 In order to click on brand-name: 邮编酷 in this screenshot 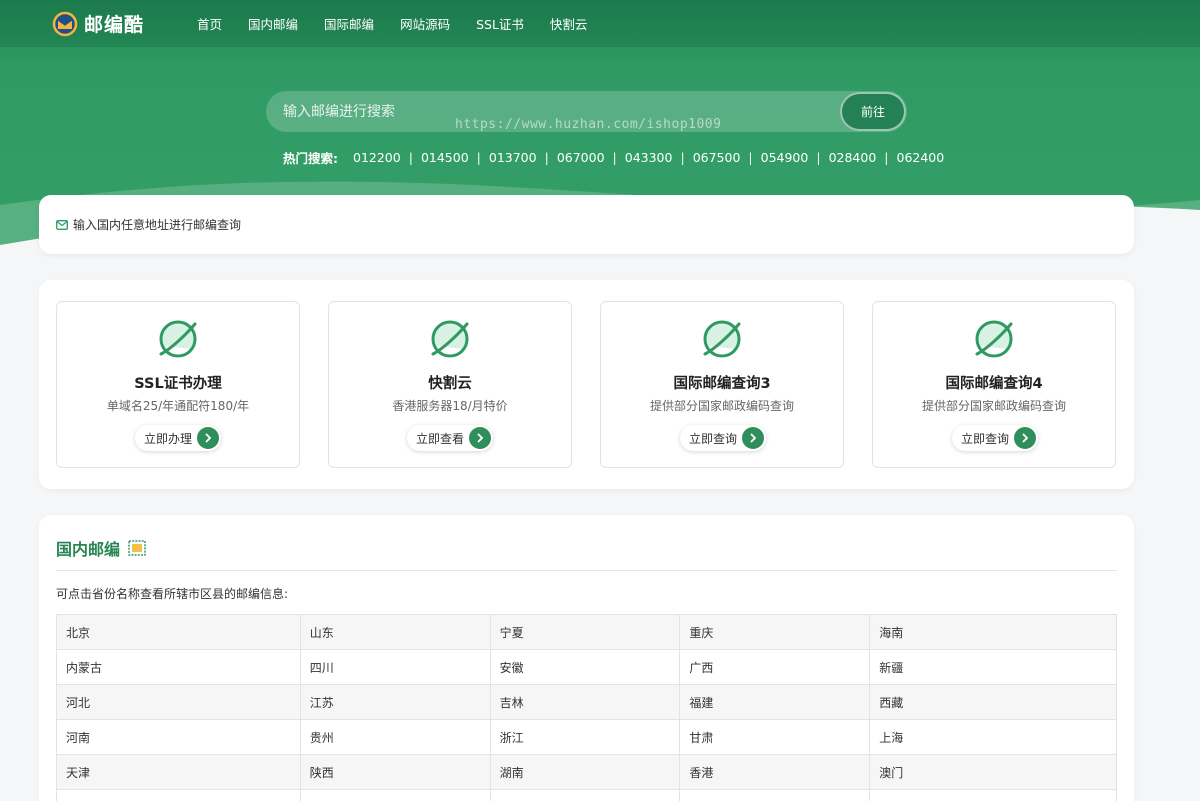, I will do `click(114, 25)`.